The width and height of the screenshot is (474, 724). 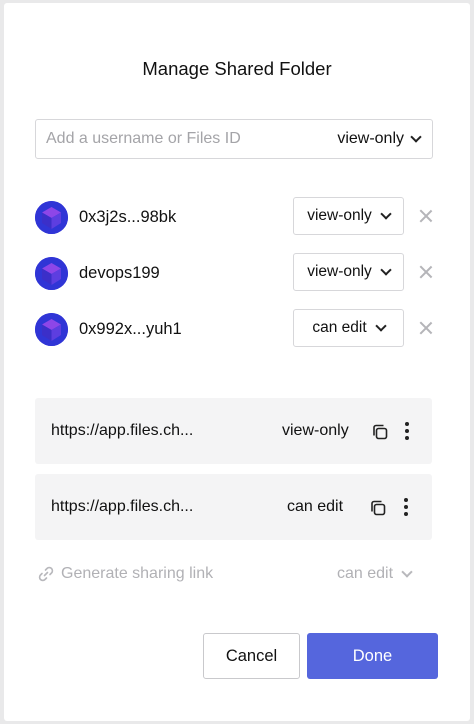 I want to click on member-row: 0x992x...yuh1 can edit, so click(x=235, y=329).